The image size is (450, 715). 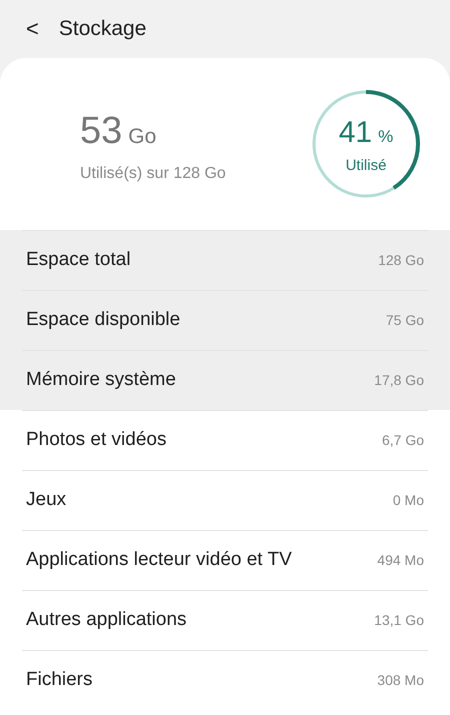 What do you see at coordinates (386, 137) in the screenshot?
I see `percent-sign: %` at bounding box center [386, 137].